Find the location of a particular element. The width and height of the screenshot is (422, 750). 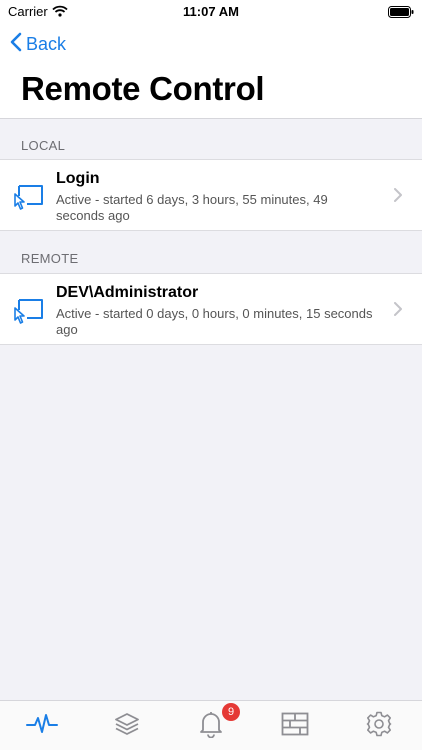

bell-icon is located at coordinates (211, 726).